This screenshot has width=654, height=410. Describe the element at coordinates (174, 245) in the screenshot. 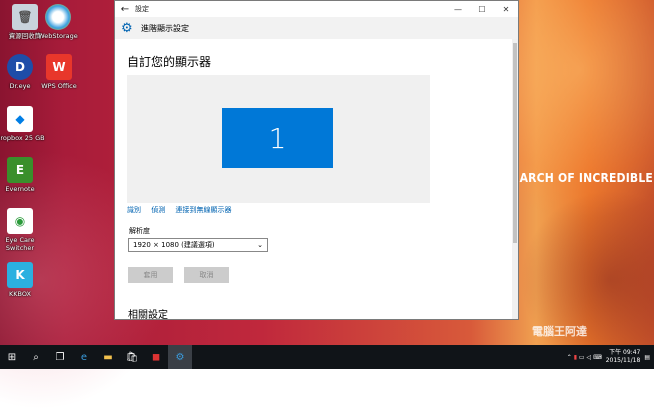

I see `resolution-value: 1920 × 1080 (建議選項)` at that location.